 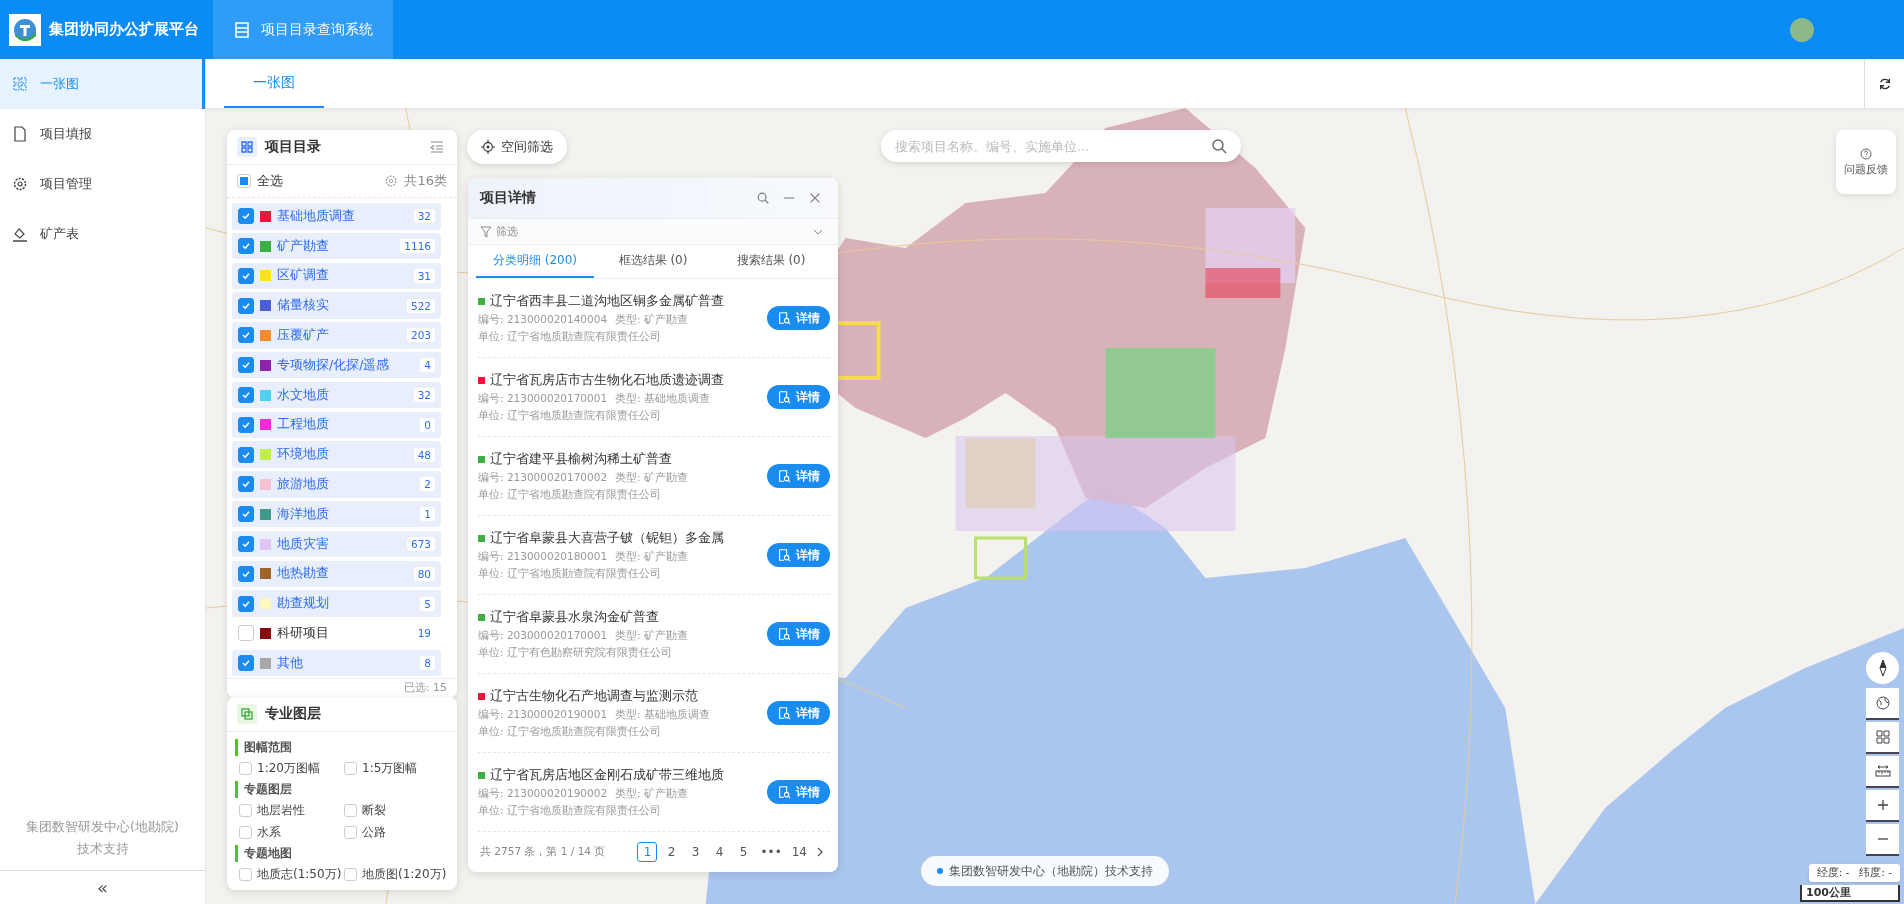 I want to click on results-tab: 框选结果 (0), so click(x=653, y=261).